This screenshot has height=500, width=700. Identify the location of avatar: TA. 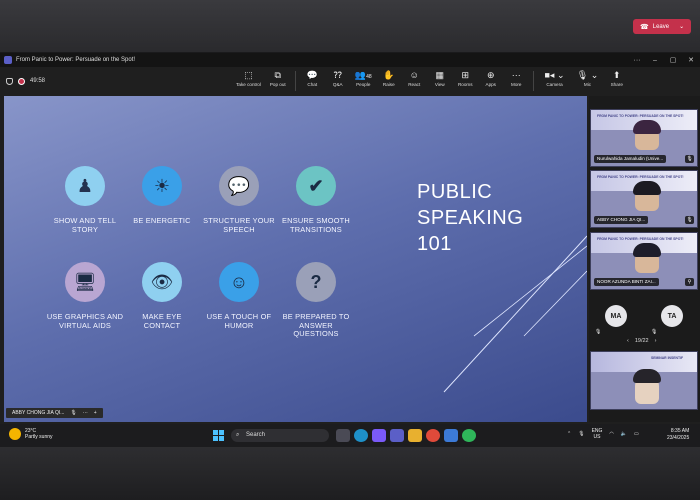
(672, 316).